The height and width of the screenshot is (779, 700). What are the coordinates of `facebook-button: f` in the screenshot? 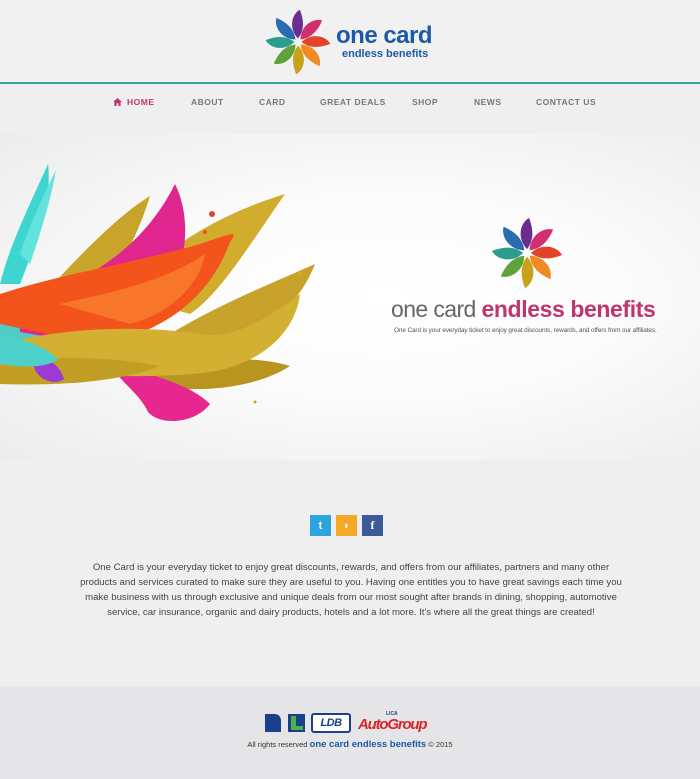 It's located at (372, 525).